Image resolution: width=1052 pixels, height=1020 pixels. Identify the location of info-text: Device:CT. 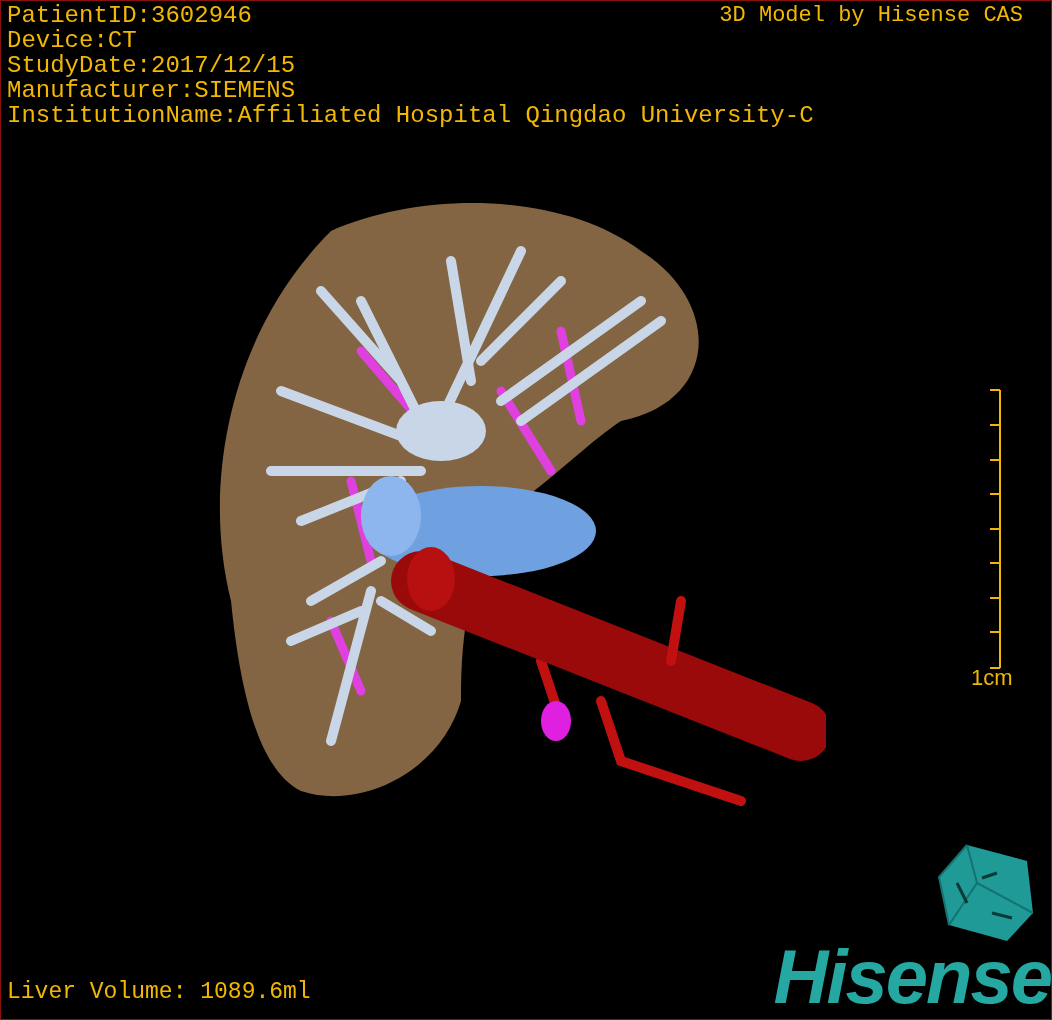
(72, 40).